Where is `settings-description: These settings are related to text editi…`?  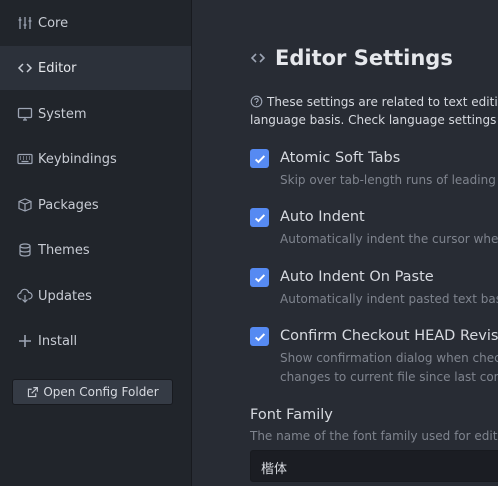
settings-description: These settings are related to text editi… is located at coordinates (374, 111).